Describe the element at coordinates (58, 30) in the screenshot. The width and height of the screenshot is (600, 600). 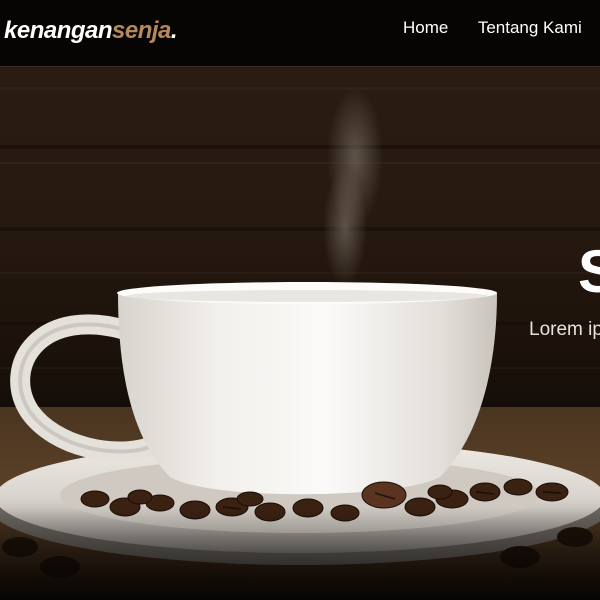
I see `brand-name-part1: kenangan` at that location.